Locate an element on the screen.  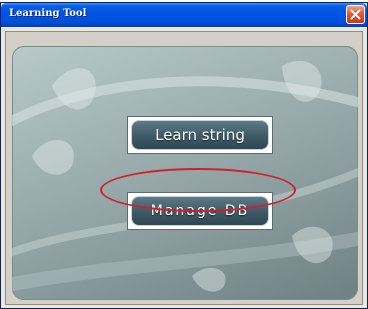
learn-string-label: Learn string is located at coordinates (200, 135).